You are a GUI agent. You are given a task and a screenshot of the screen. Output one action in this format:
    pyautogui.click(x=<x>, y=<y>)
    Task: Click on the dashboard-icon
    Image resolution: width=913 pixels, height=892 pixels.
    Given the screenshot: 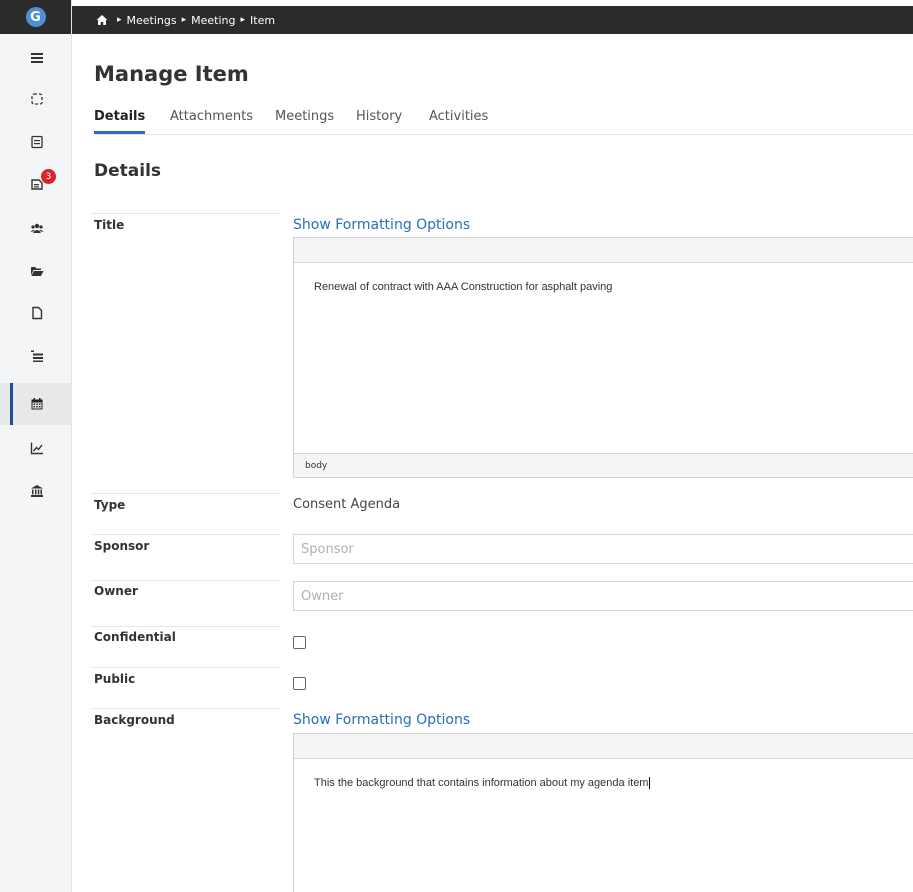 What is the action you would take?
    pyautogui.click(x=37, y=99)
    